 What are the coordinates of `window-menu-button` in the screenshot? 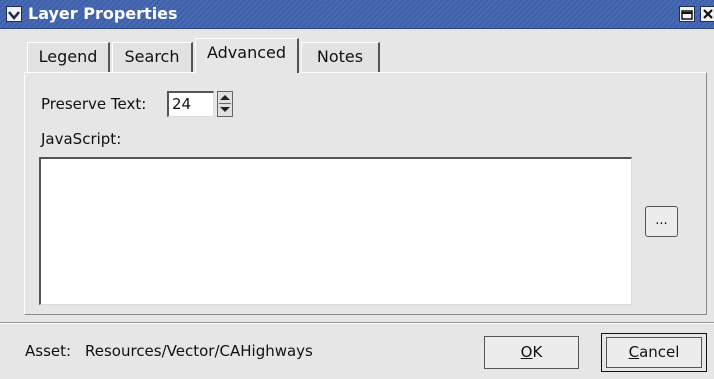 It's located at (14, 14).